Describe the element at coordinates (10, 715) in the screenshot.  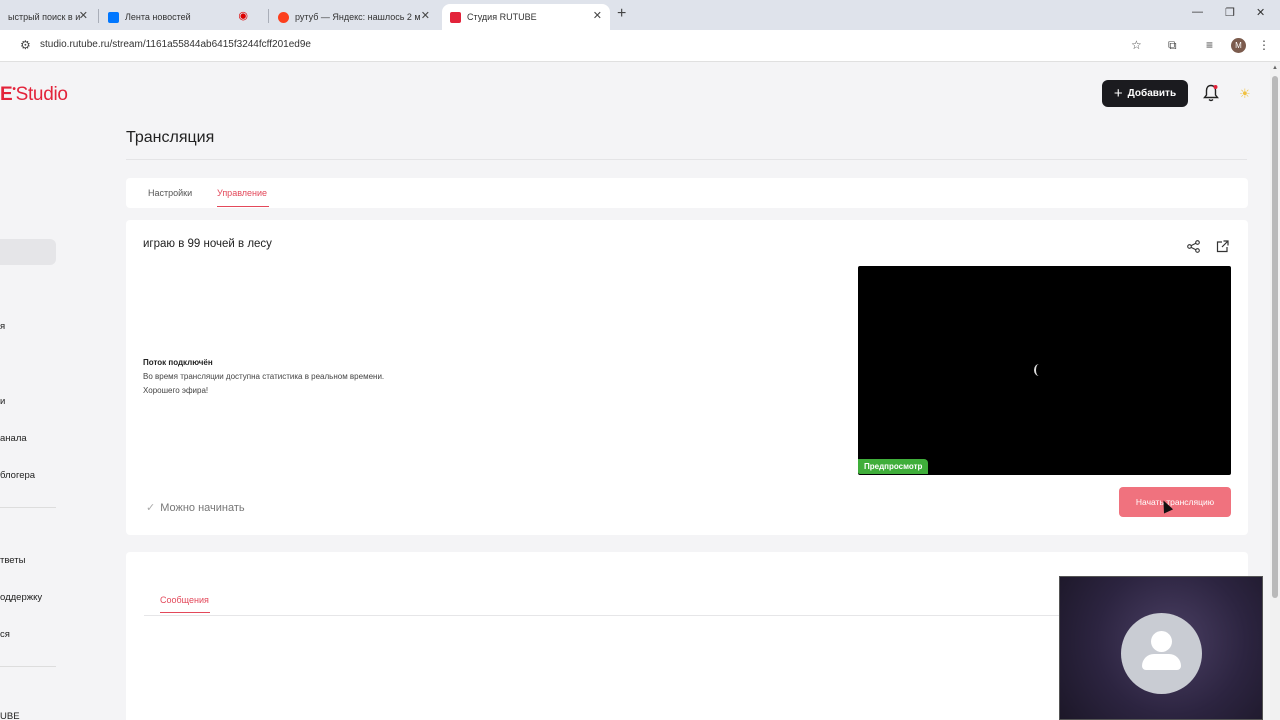
I see `sidebar-item: UBE` at that location.